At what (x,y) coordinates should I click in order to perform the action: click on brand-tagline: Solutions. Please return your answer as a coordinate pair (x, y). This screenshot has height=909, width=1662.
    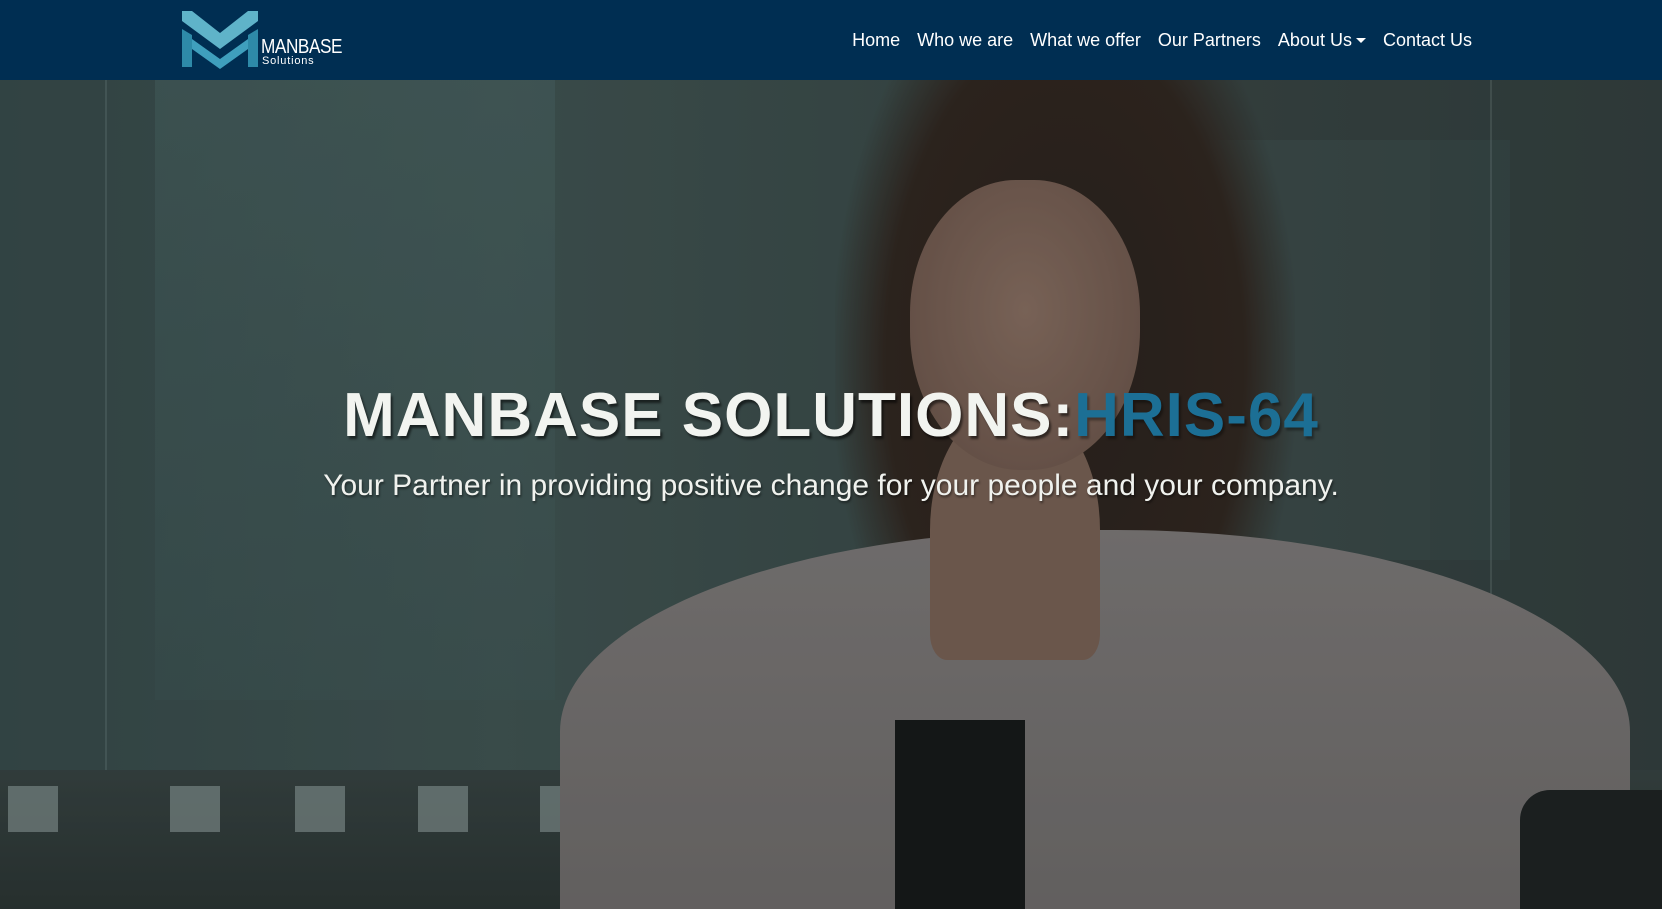
    Looking at the image, I should click on (288, 61).